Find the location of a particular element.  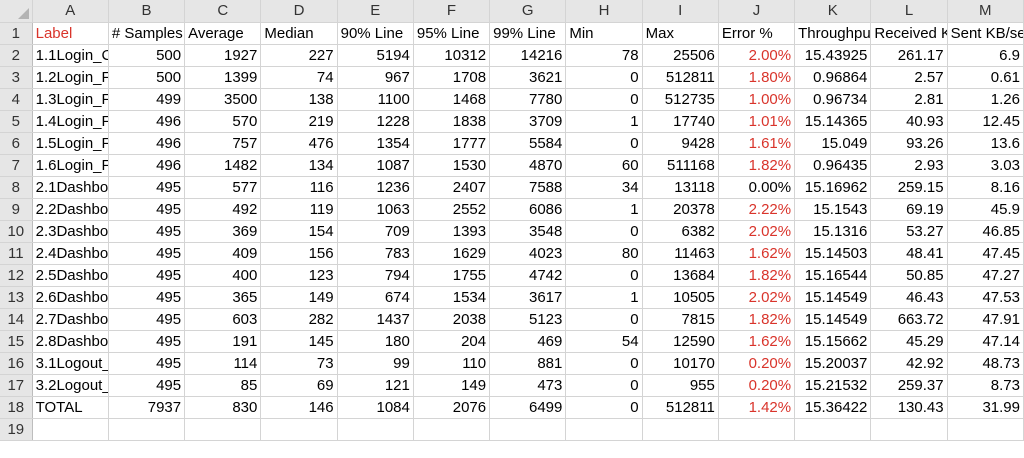

cell-h18: 0 is located at coordinates (604, 407).